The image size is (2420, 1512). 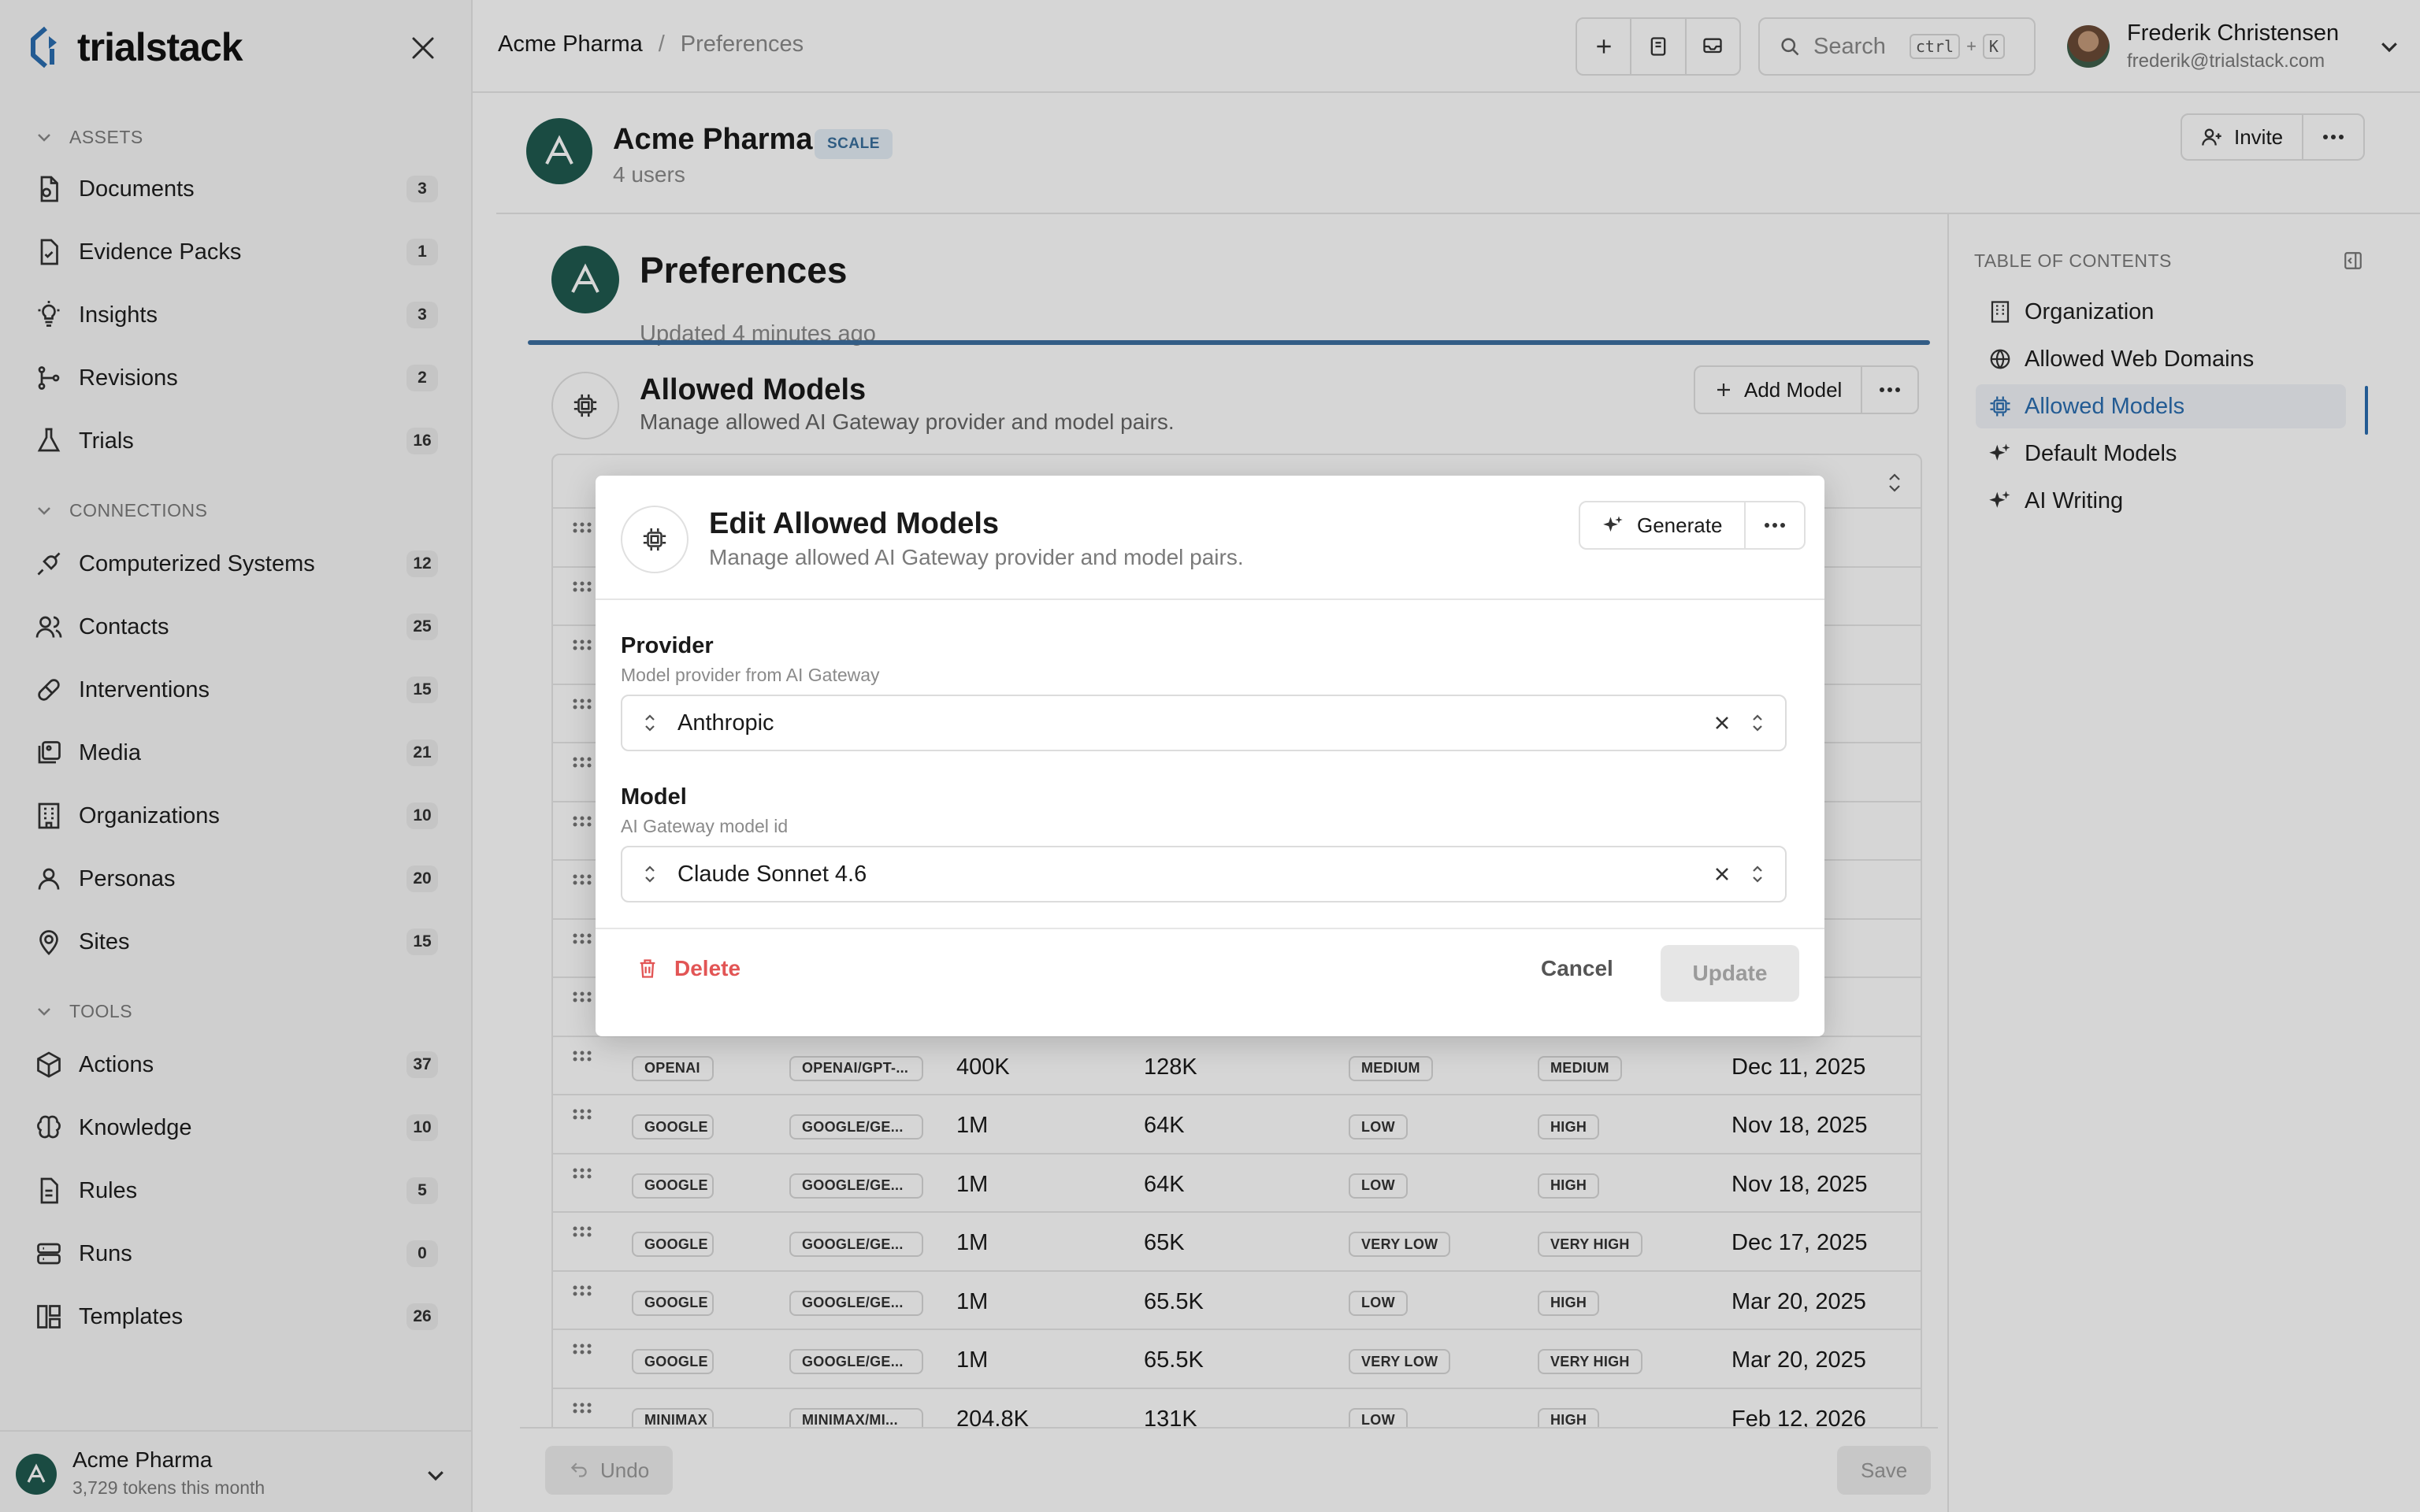 What do you see at coordinates (1204, 874) in the screenshot?
I see `model-select: Claude Sonnet 4.6` at bounding box center [1204, 874].